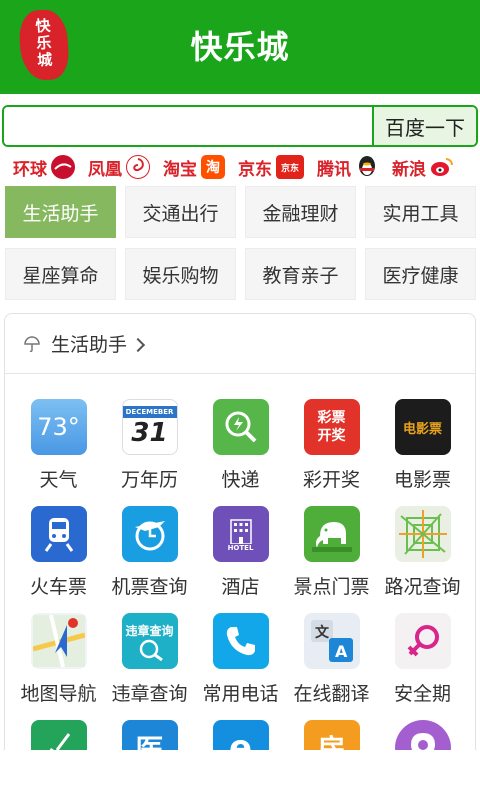 This screenshot has width=480, height=800. I want to click on fenghuang-logo-icon, so click(138, 167).